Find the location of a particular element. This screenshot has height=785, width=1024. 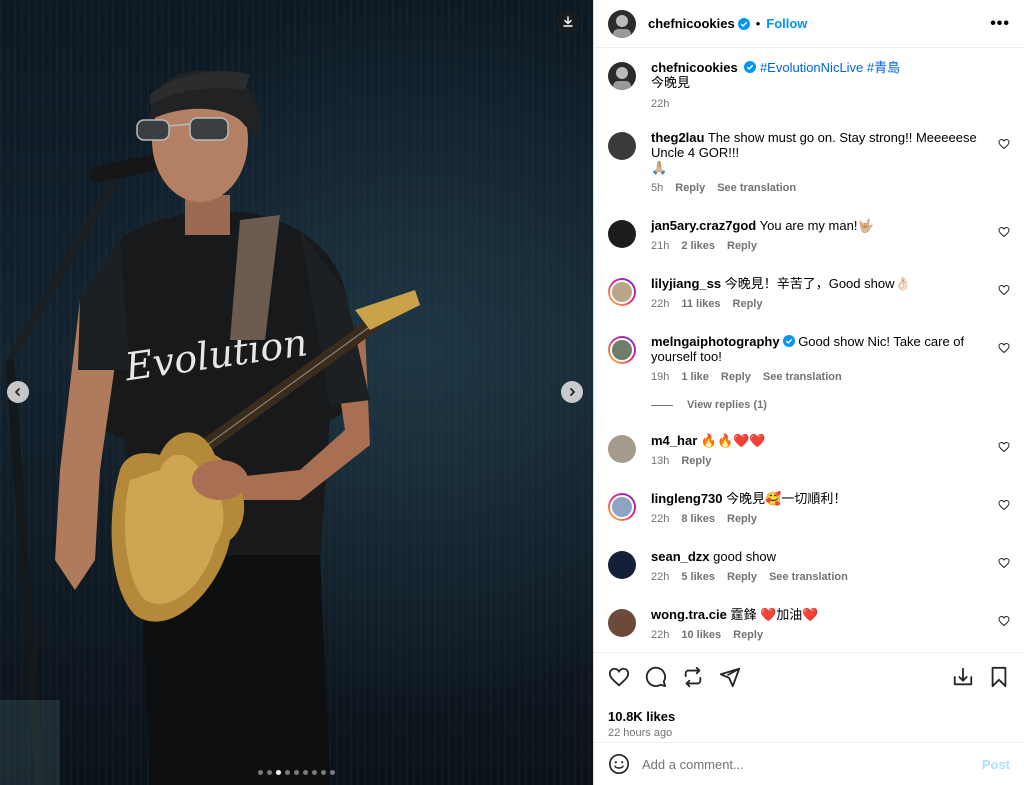

comment-time: 5h is located at coordinates (657, 188).